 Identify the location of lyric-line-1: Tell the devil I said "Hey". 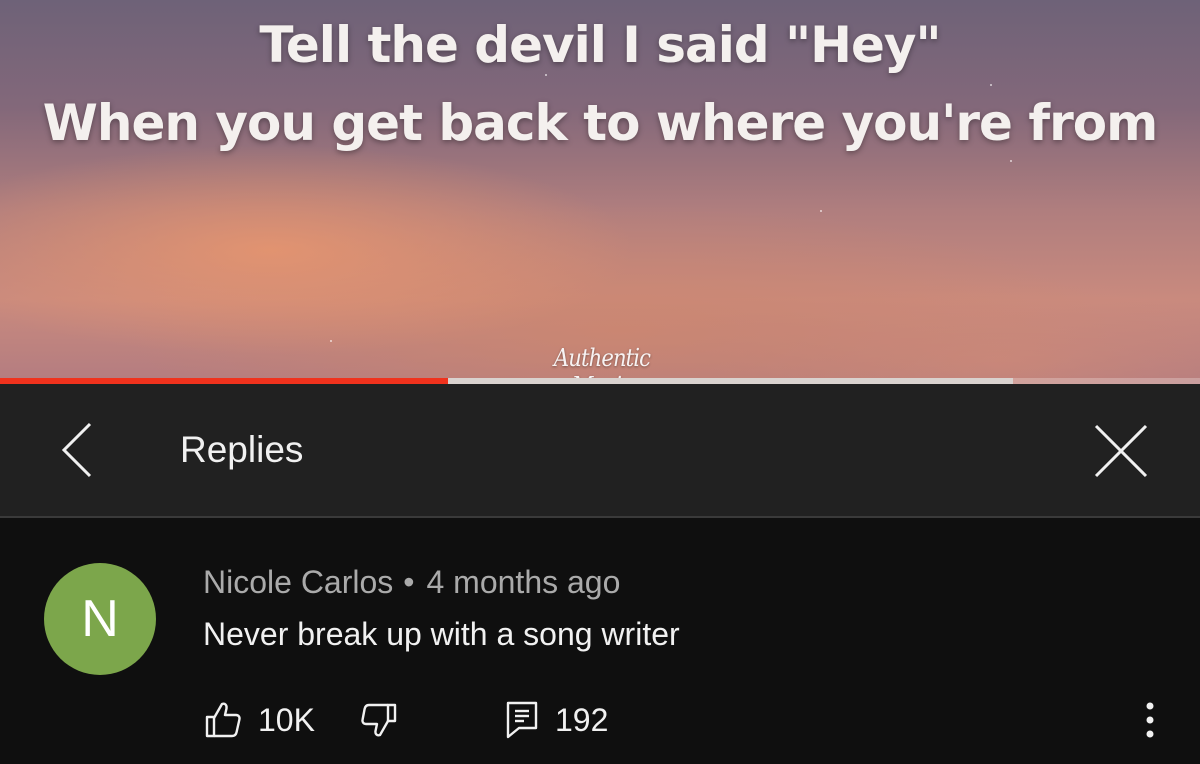
(600, 45).